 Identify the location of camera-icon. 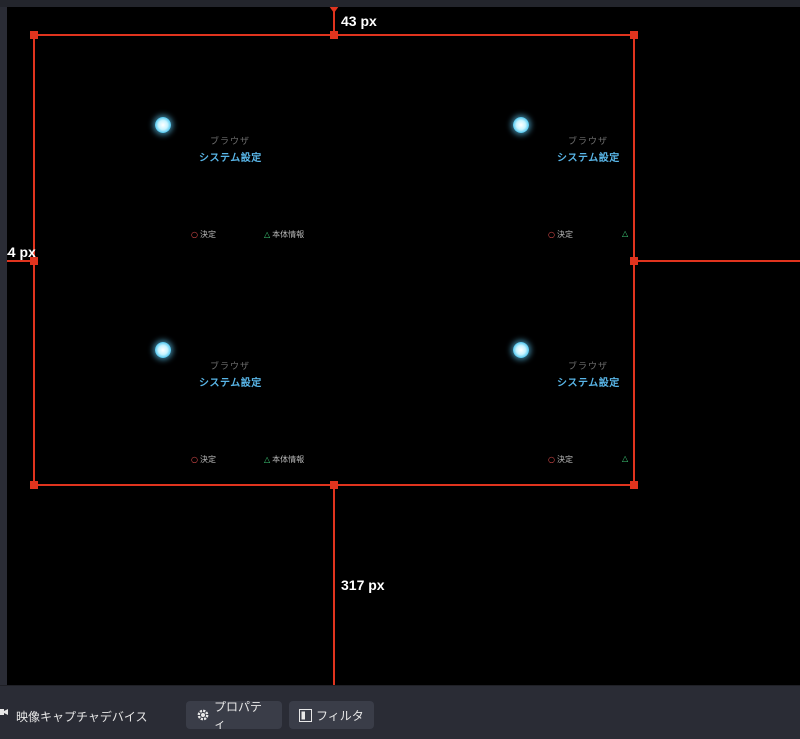
(4, 712).